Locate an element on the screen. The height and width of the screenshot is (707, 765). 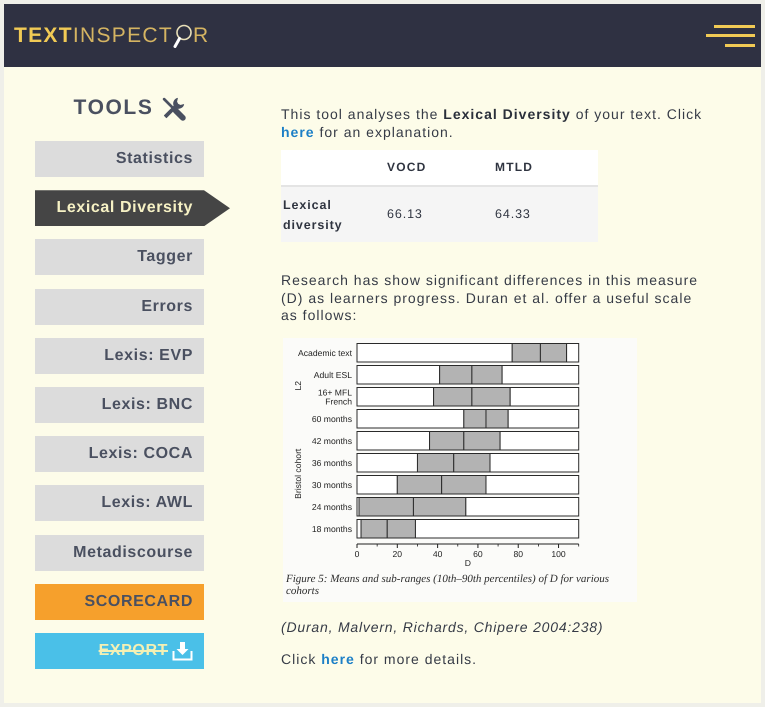
category-label: 24 months is located at coordinates (332, 506).